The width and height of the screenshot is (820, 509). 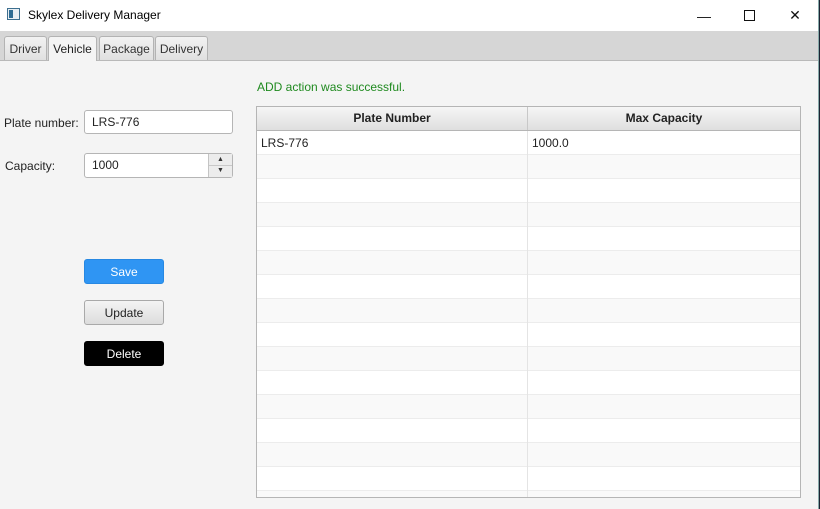 I want to click on close-button: ✕, so click(x=795, y=15).